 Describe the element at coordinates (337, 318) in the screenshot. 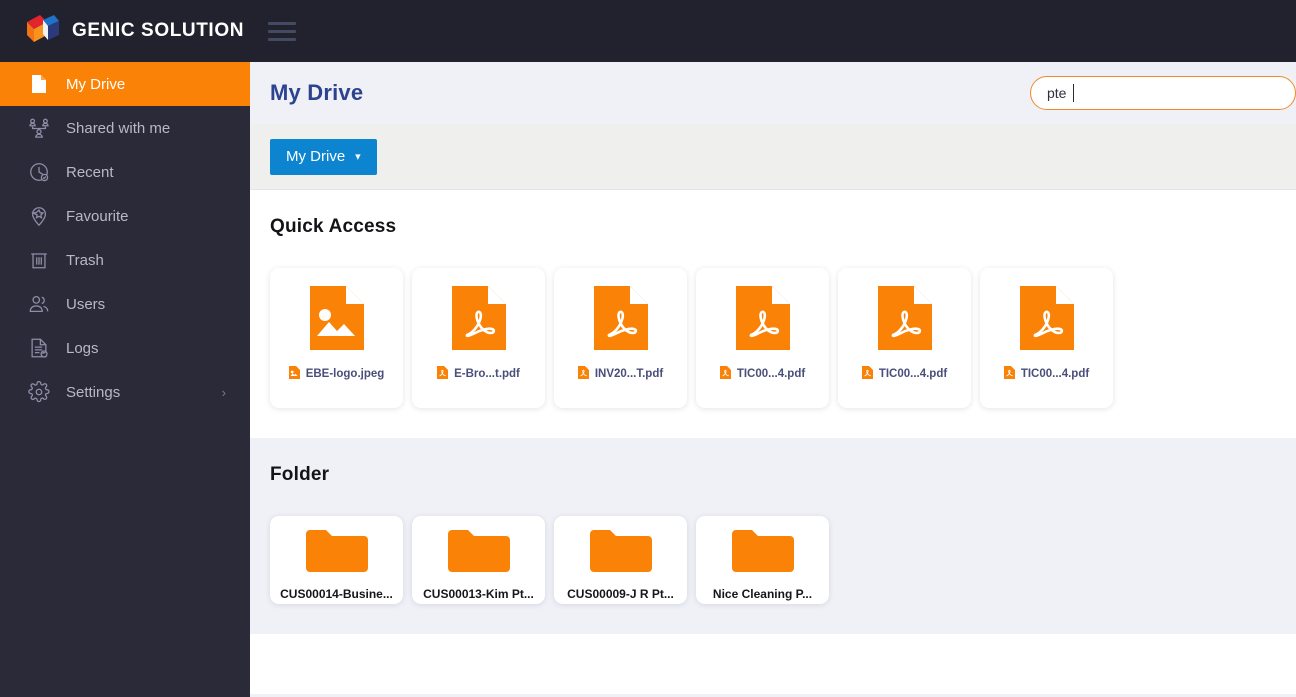

I see `image-file-icon` at that location.